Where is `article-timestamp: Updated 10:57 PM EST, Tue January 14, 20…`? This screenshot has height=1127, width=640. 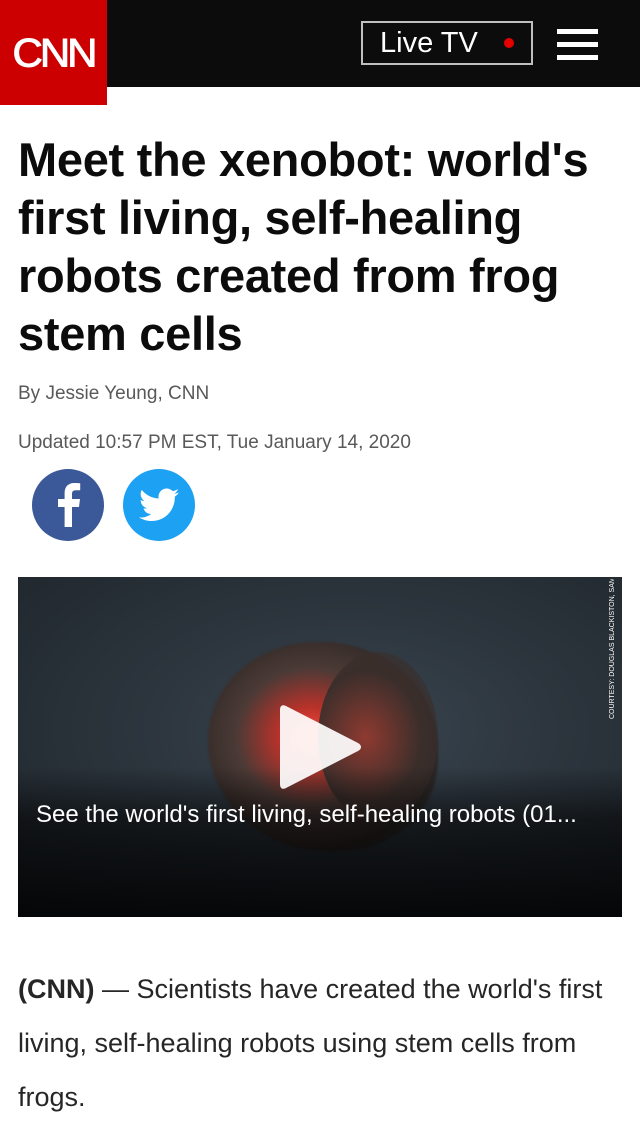 article-timestamp: Updated 10:57 PM EST, Tue January 14, 20… is located at coordinates (214, 442).